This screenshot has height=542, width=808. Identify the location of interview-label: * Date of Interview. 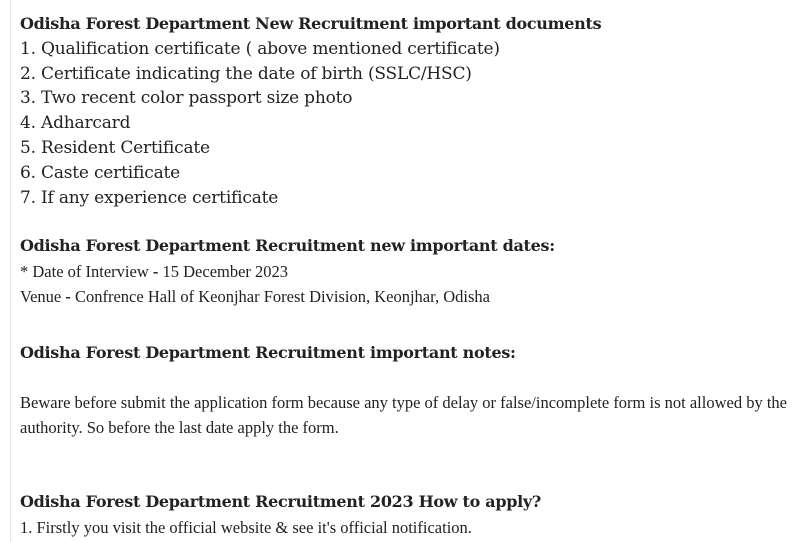
(86, 272).